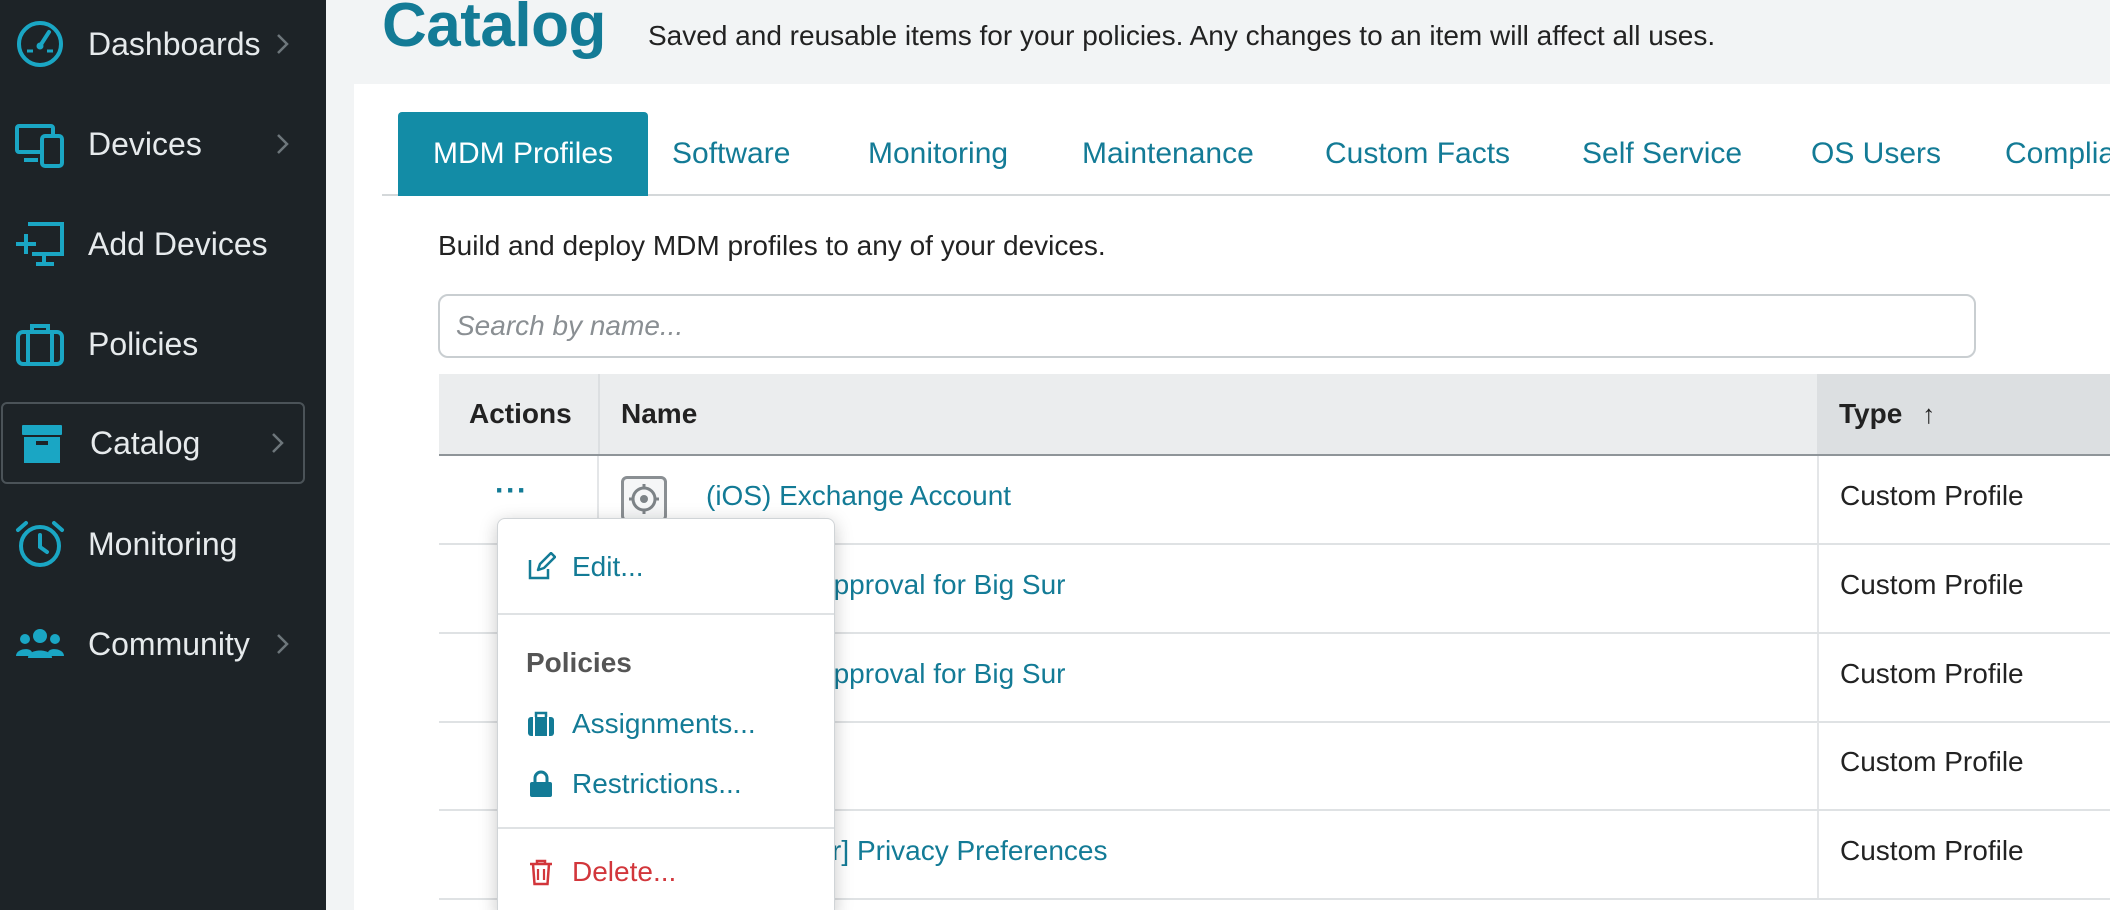 This screenshot has height=910, width=2110. Describe the element at coordinates (659, 414) in the screenshot. I see `column-header-name: Name` at that location.